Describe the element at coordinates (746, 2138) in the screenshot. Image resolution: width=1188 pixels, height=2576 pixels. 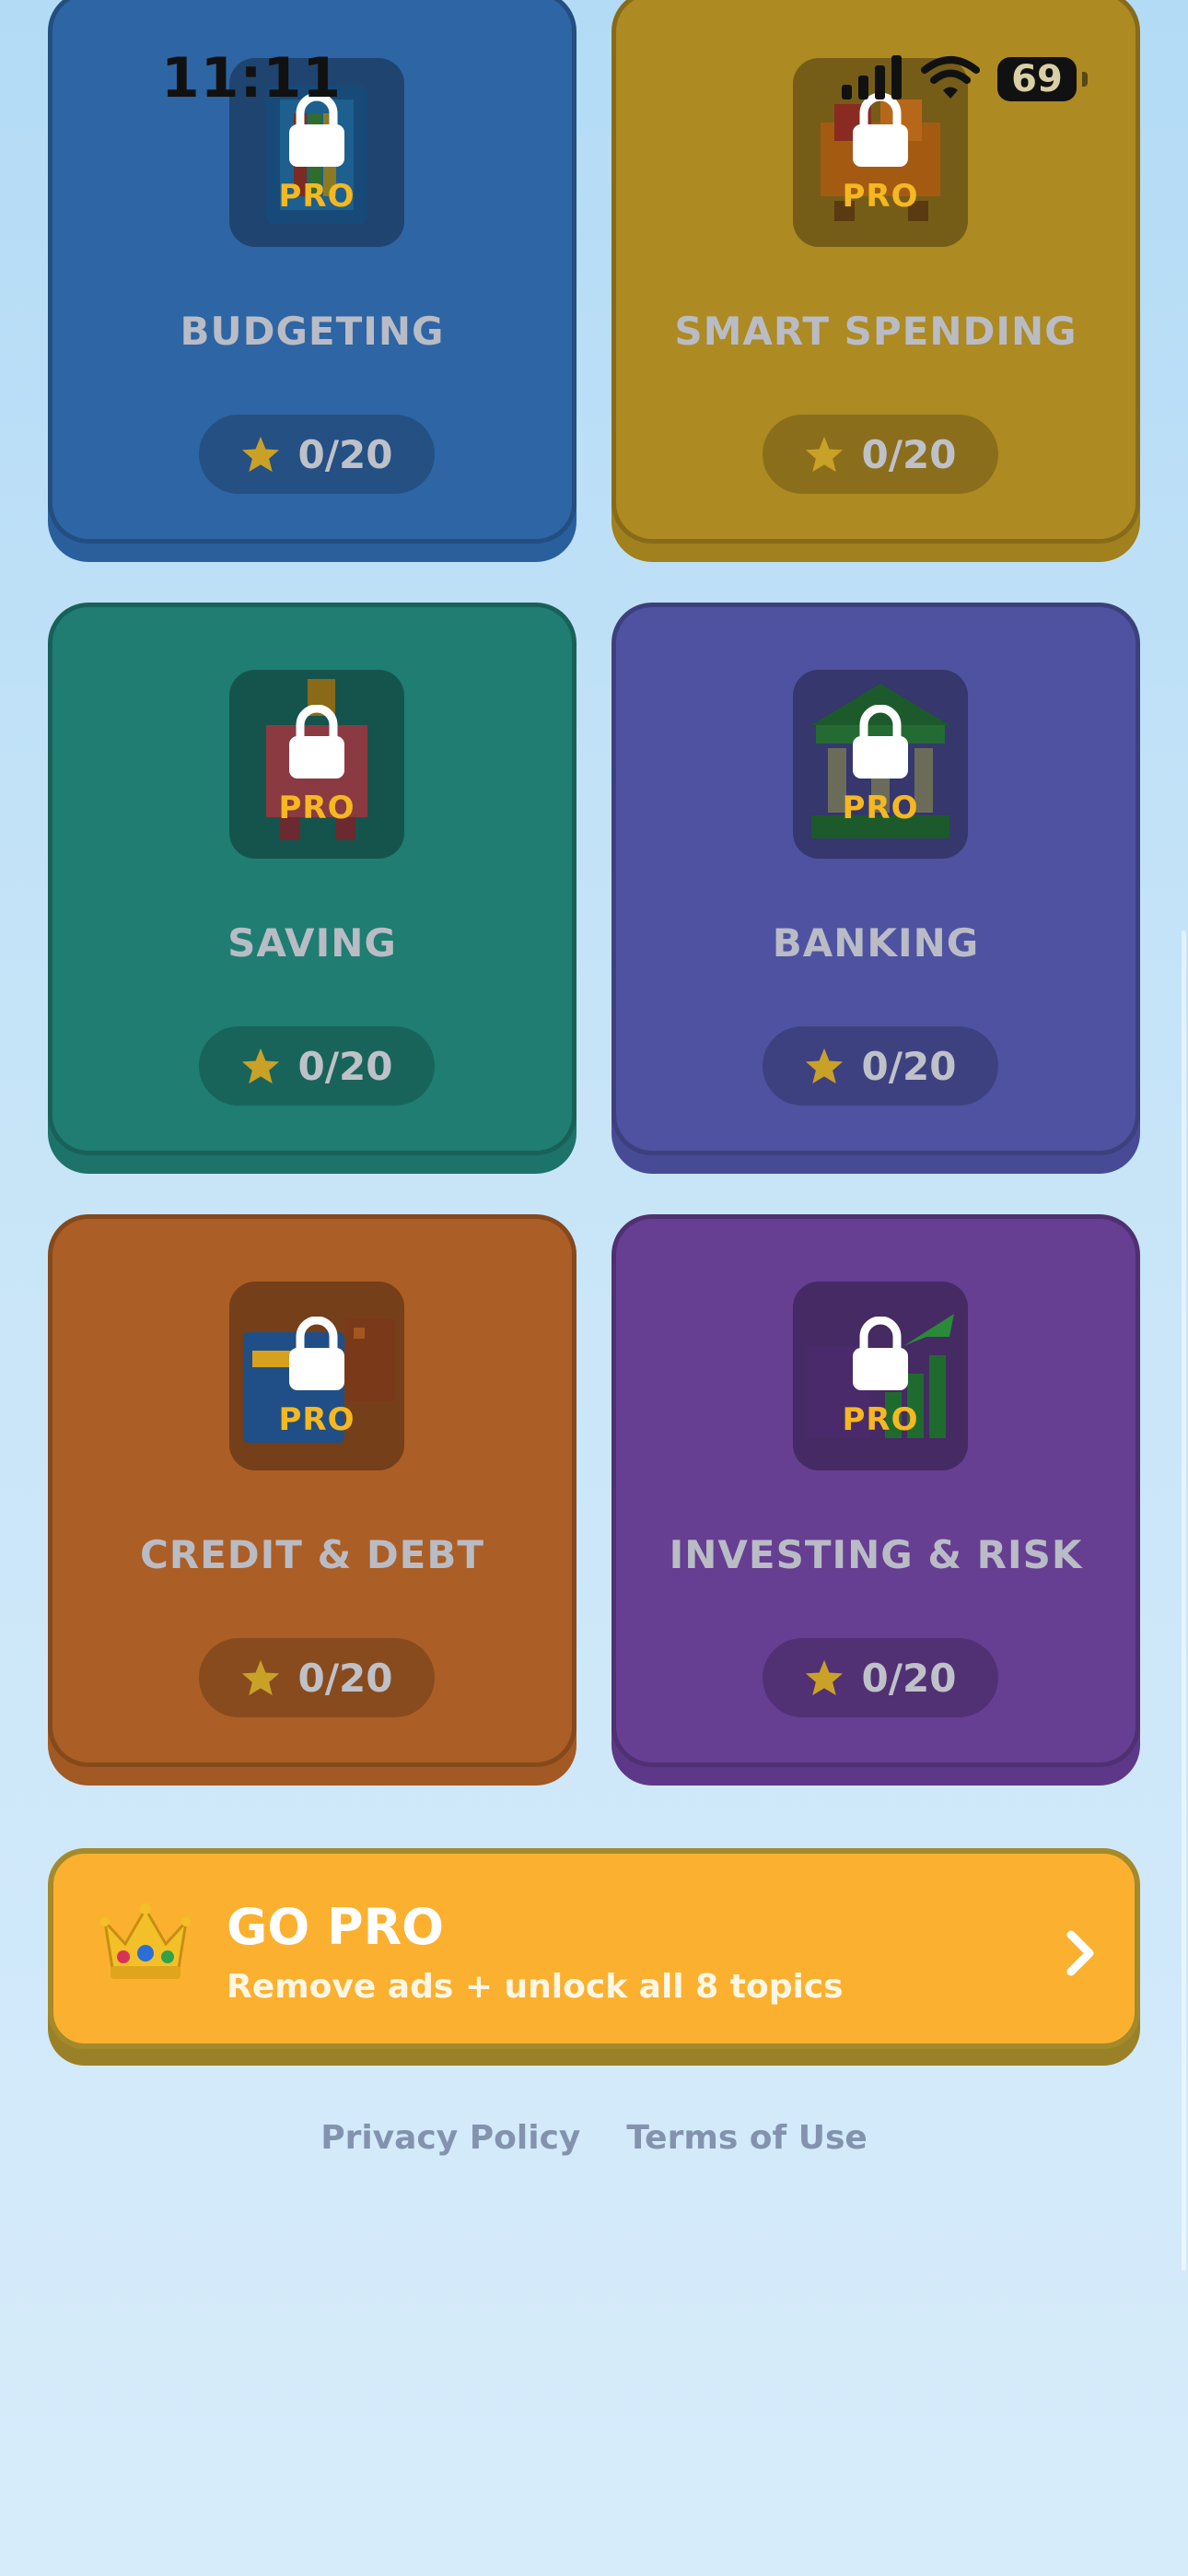
I see `terms-of-use-link: Terms of Use` at that location.